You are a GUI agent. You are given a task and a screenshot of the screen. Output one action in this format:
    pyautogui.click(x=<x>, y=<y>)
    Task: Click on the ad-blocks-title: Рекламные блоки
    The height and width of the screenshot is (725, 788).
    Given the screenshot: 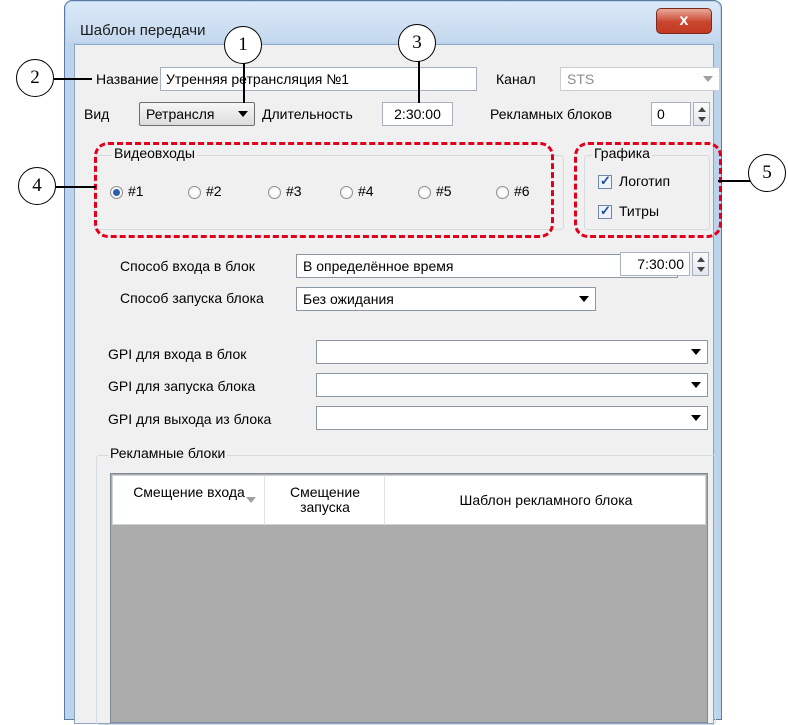 What is the action you would take?
    pyautogui.click(x=168, y=453)
    